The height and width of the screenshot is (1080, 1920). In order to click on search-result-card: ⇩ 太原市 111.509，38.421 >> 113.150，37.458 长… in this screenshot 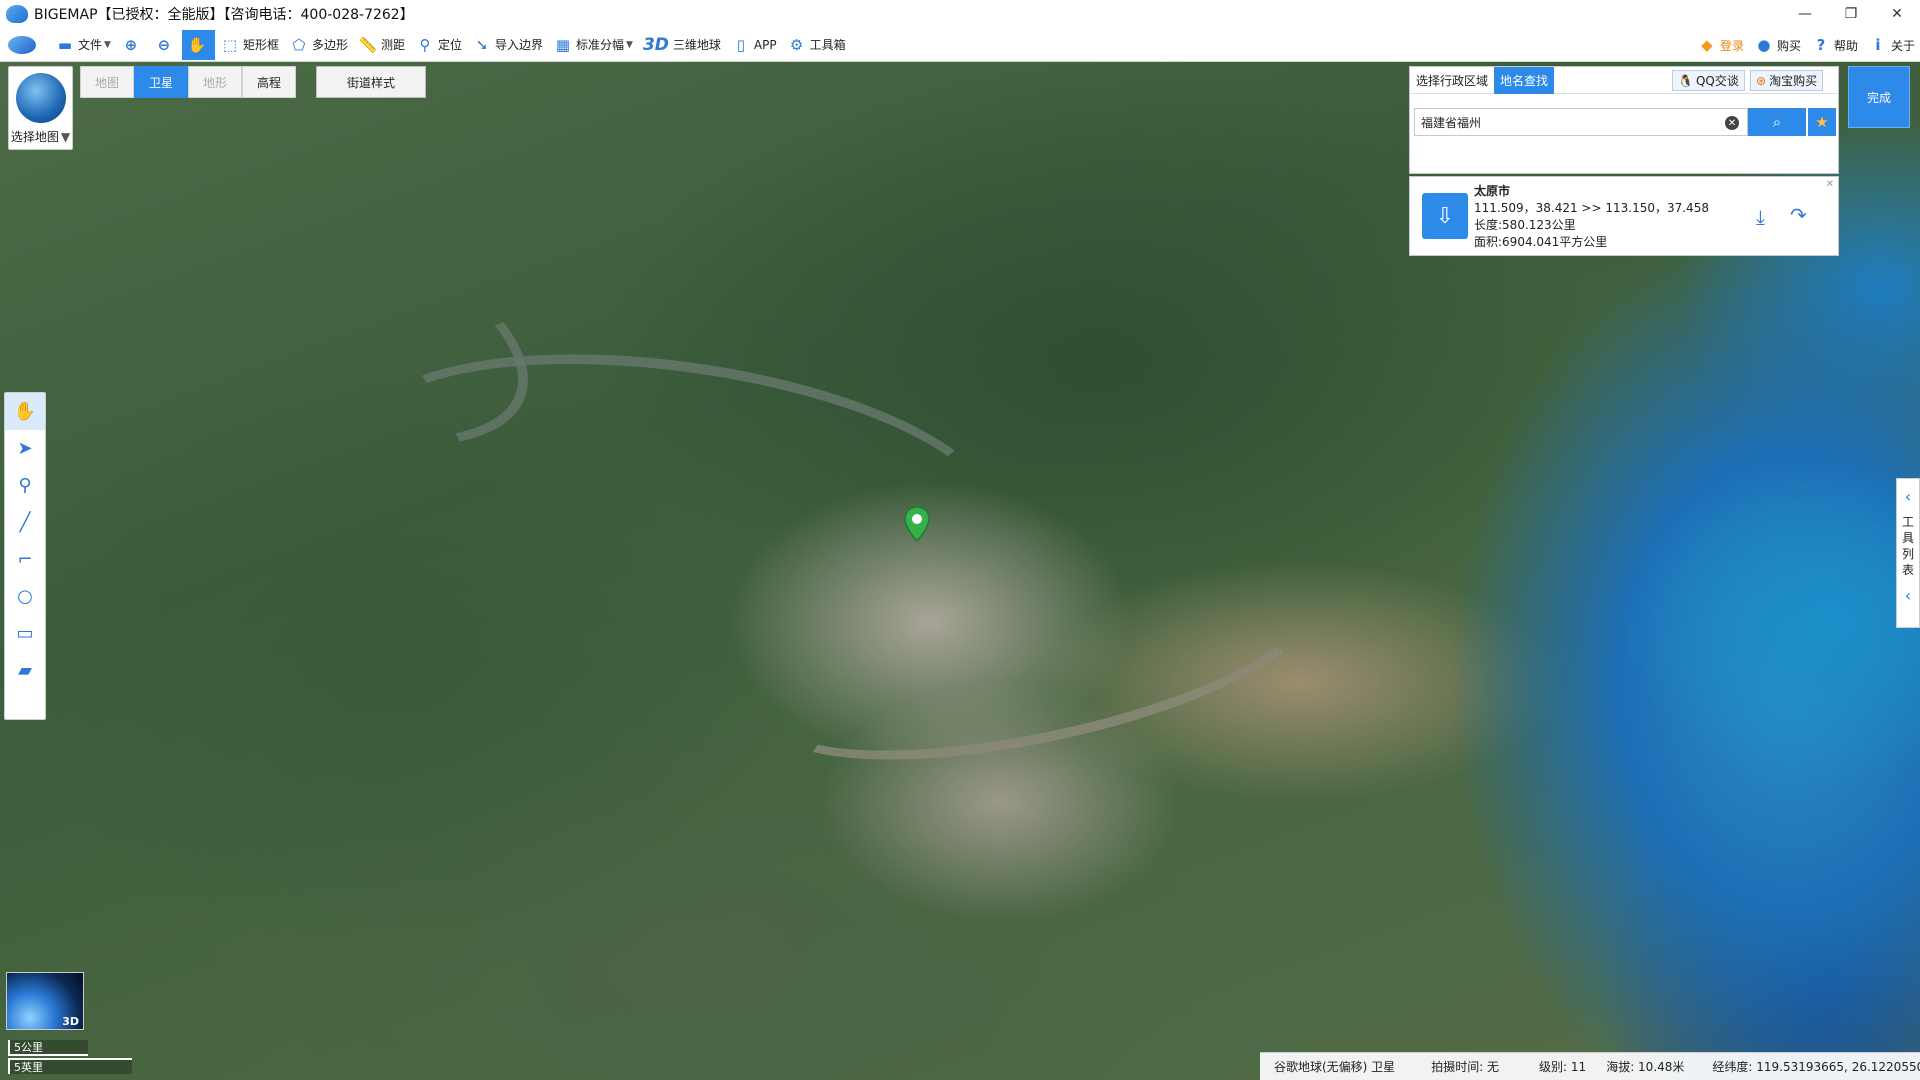, I will do `click(1624, 216)`.